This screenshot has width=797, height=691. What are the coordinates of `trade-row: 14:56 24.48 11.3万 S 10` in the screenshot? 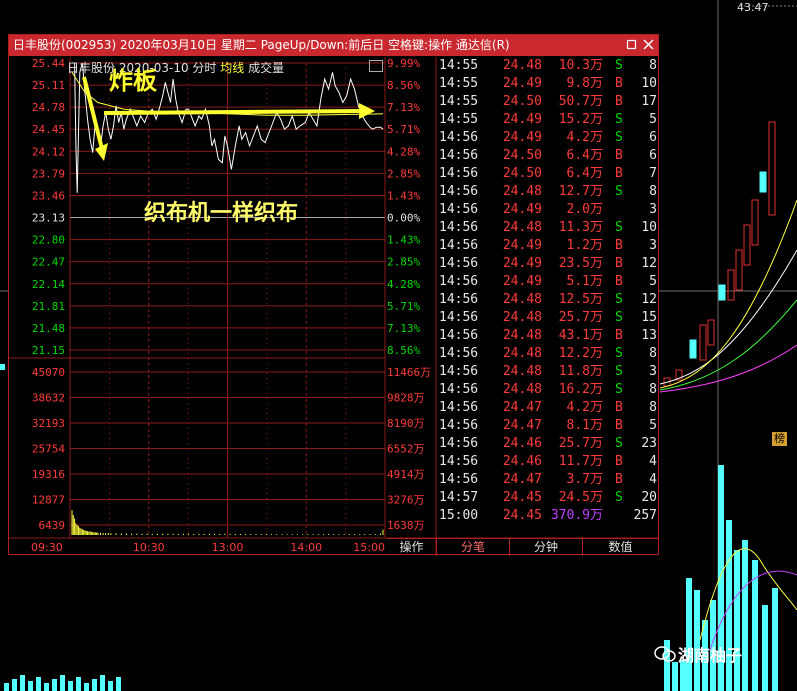 It's located at (548, 228).